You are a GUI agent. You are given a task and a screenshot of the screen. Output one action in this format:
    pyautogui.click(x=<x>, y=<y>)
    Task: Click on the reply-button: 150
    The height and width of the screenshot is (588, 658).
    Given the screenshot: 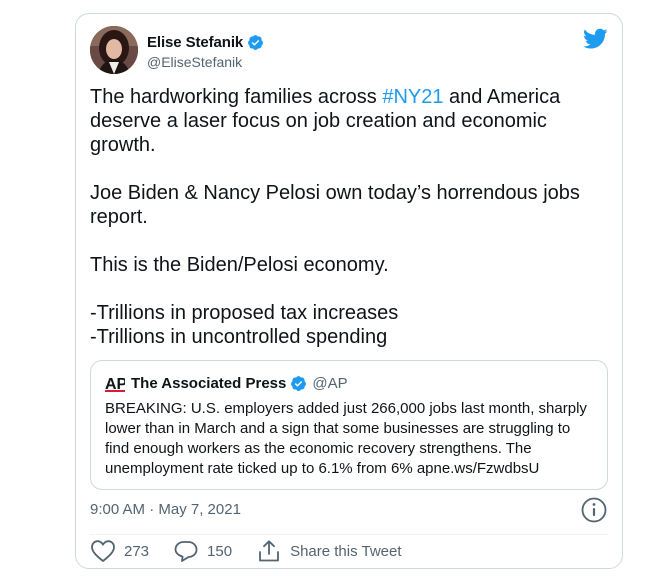 What is the action you would take?
    pyautogui.click(x=202, y=551)
    